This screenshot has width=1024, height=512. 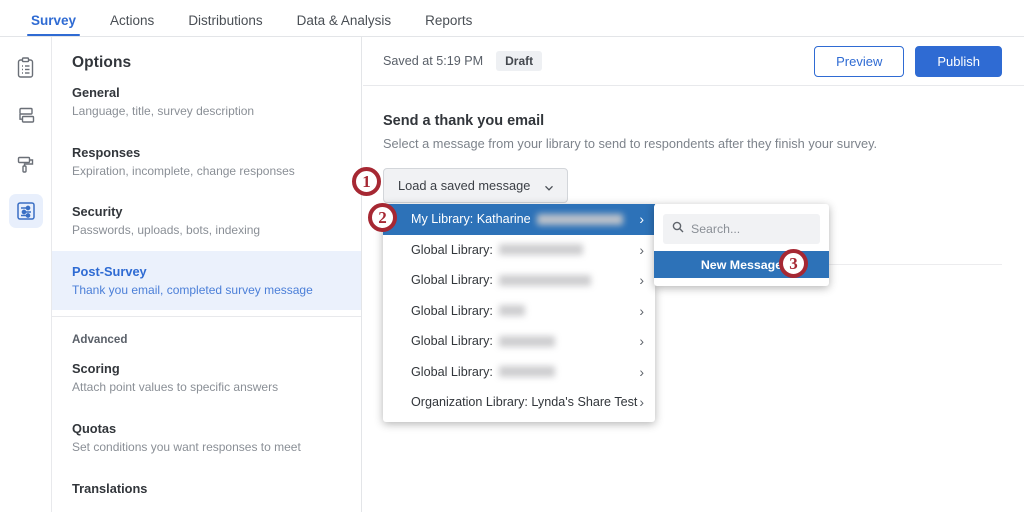 I want to click on tab-reports: Reports, so click(x=448, y=25).